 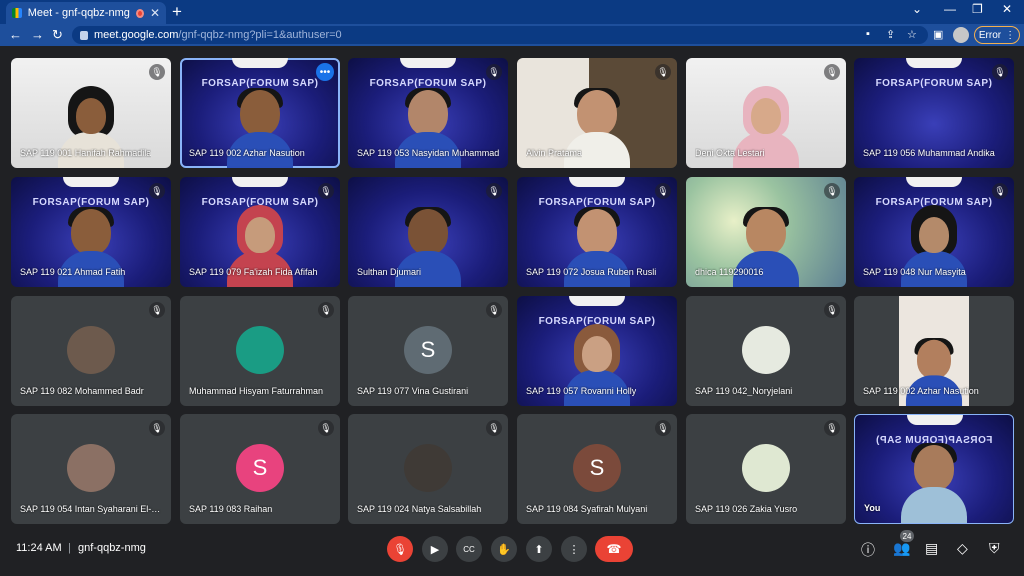 I want to click on participant-name: SAP 119 082 Mohammed Badr, so click(x=82, y=391).